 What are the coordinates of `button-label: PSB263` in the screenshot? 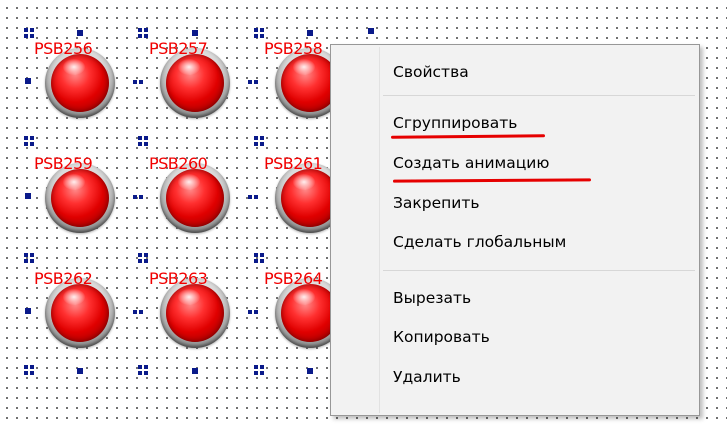 It's located at (178, 278).